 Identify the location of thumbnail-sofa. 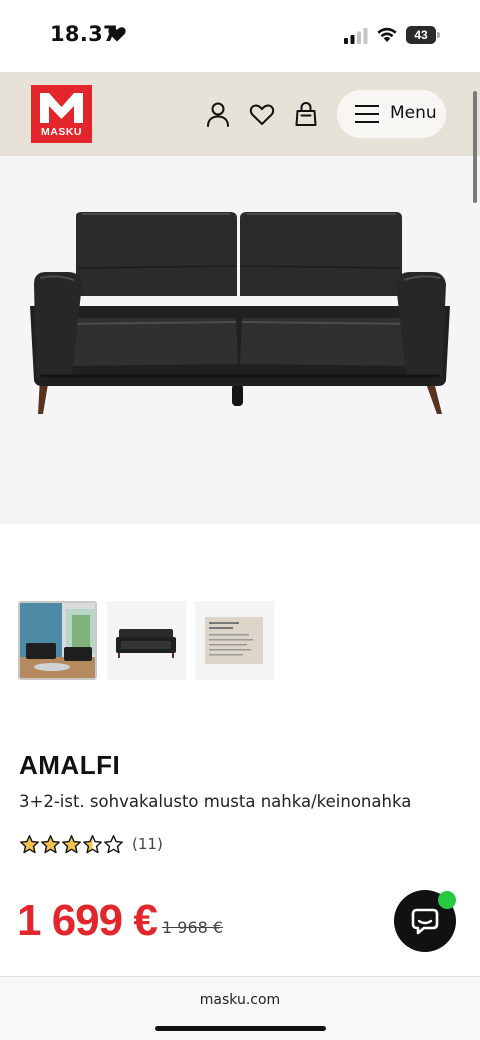
(146, 640).